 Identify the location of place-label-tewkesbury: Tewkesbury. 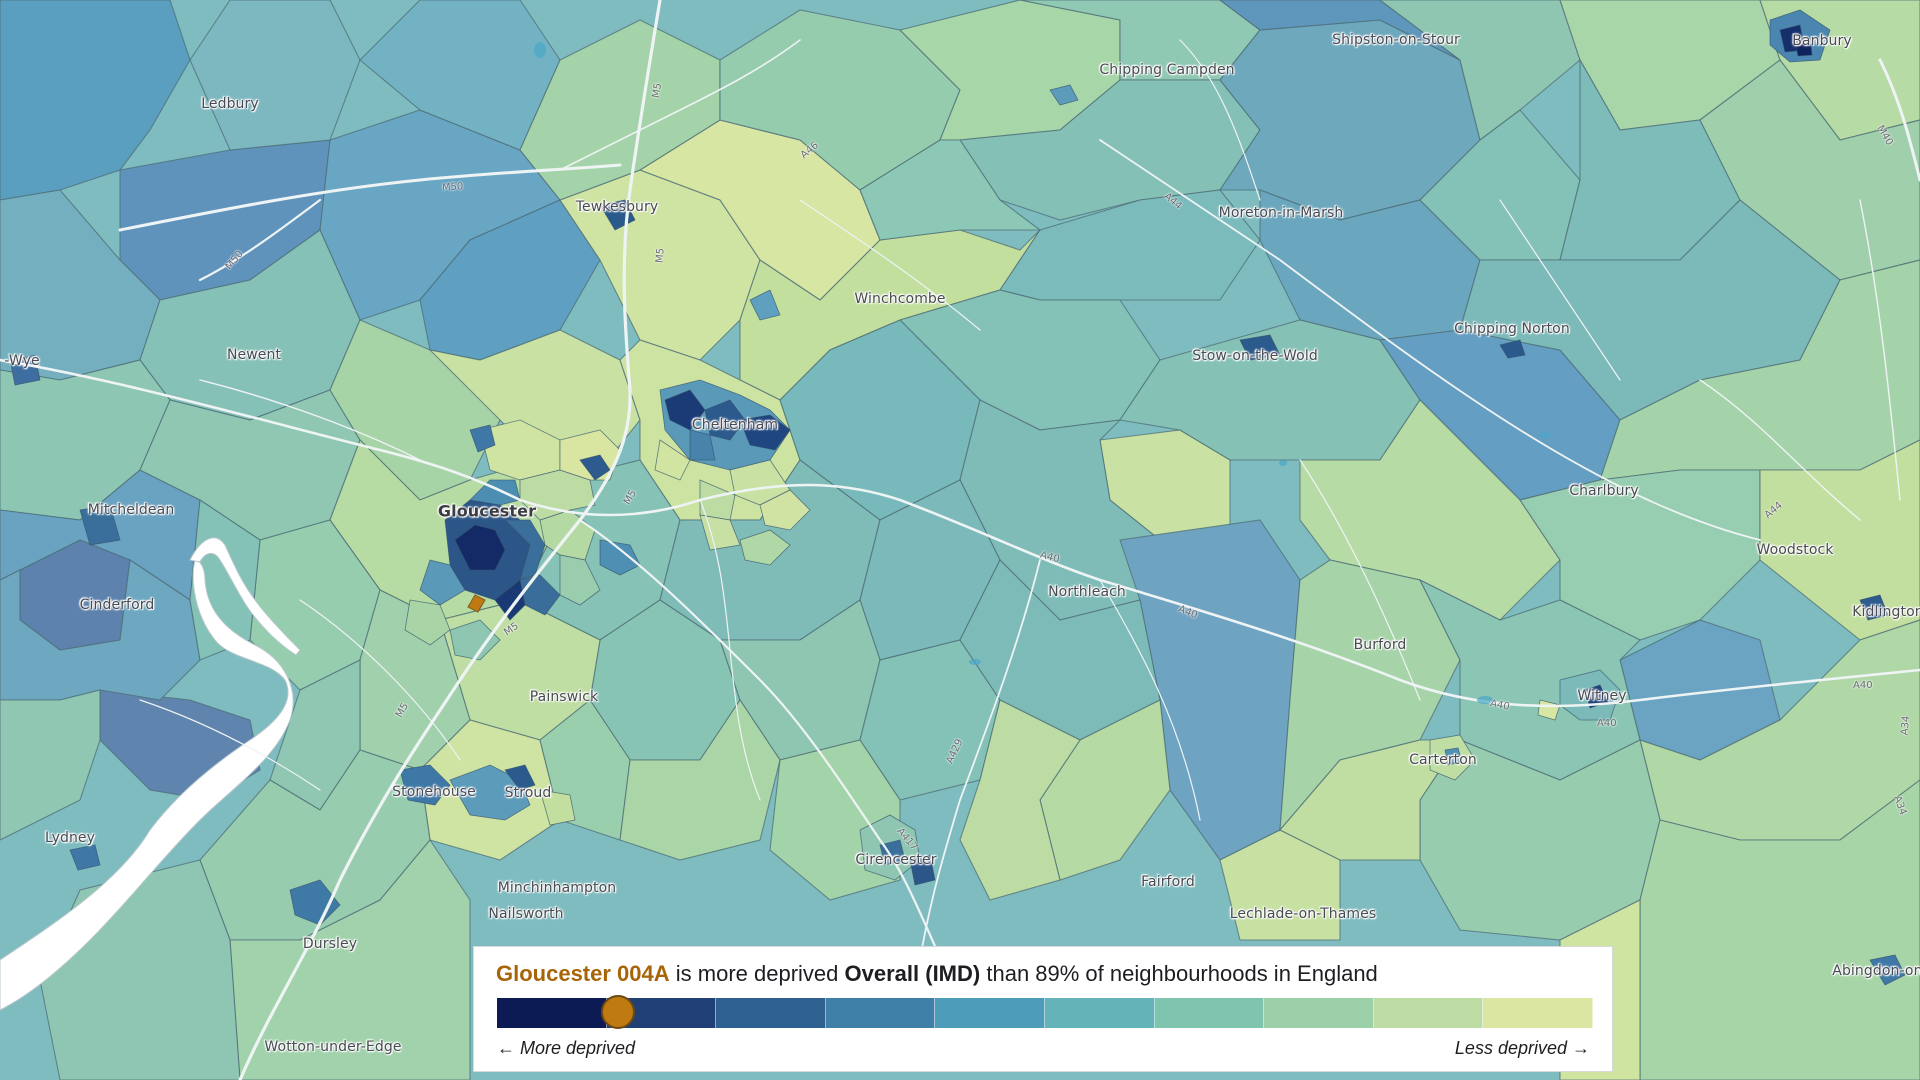
(617, 207).